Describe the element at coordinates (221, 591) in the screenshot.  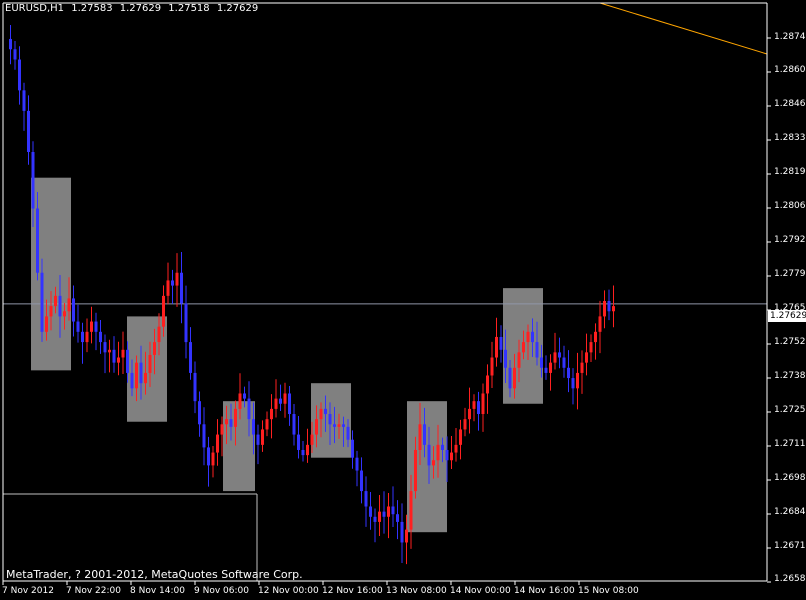
I see `time-tick: 9 Nov 06:00` at that location.